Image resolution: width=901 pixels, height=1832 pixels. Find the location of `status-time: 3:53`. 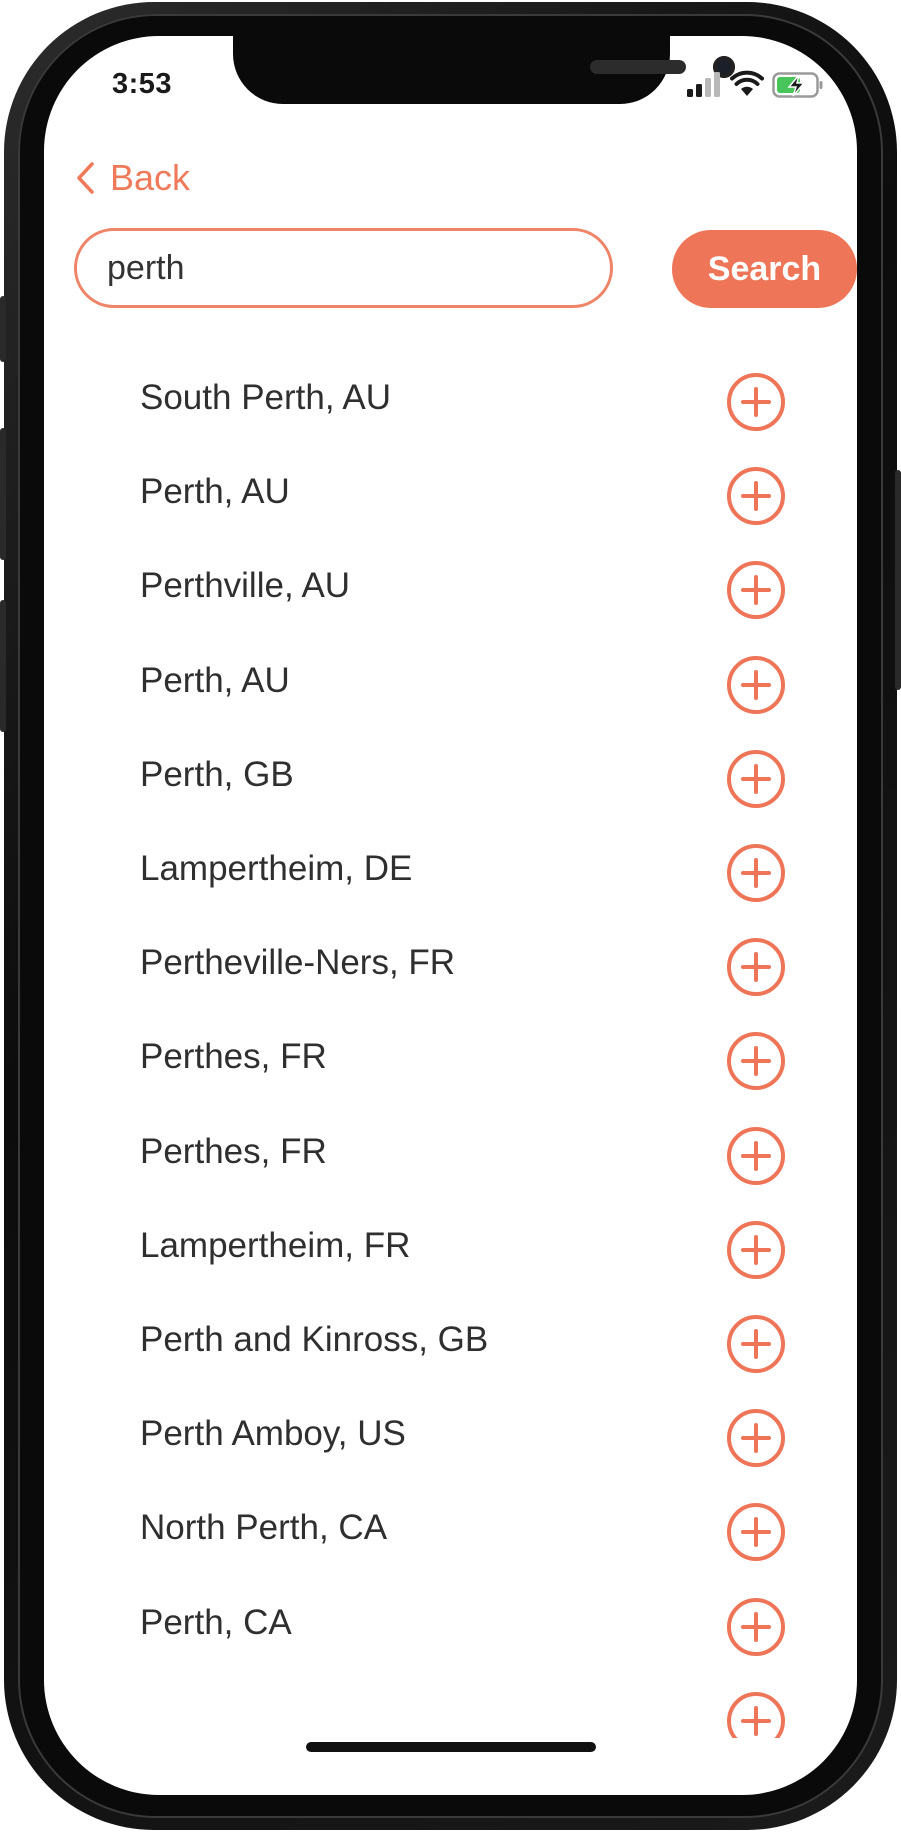

status-time: 3:53 is located at coordinates (142, 84).